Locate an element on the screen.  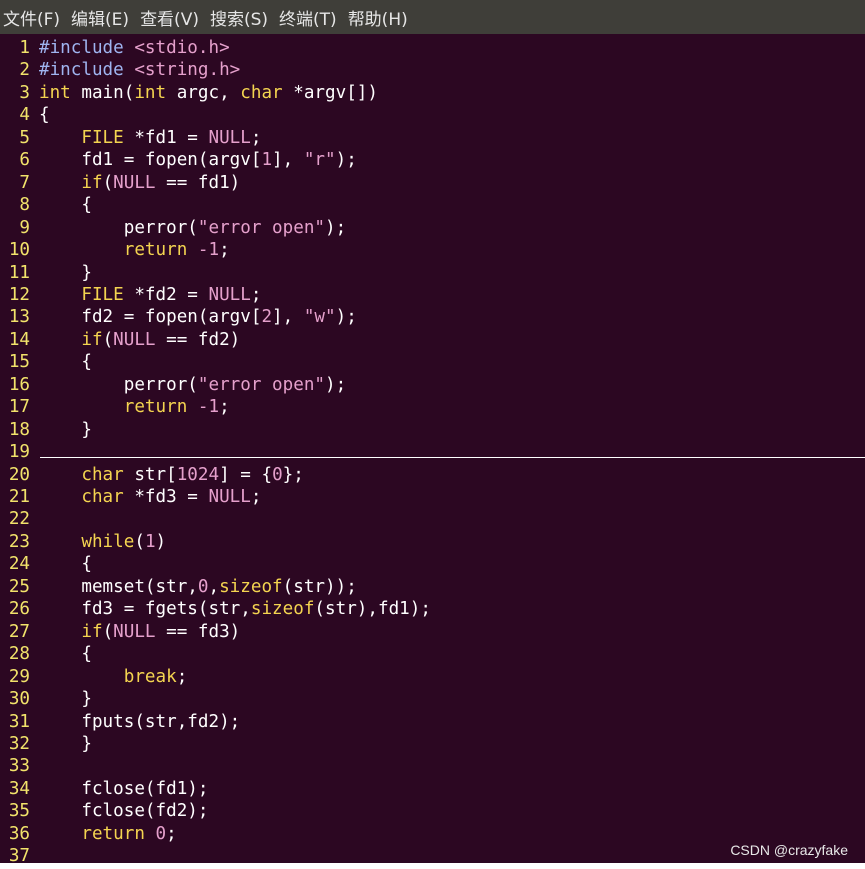
code-token: fd2 = fopen(argv[ is located at coordinates (150, 317).